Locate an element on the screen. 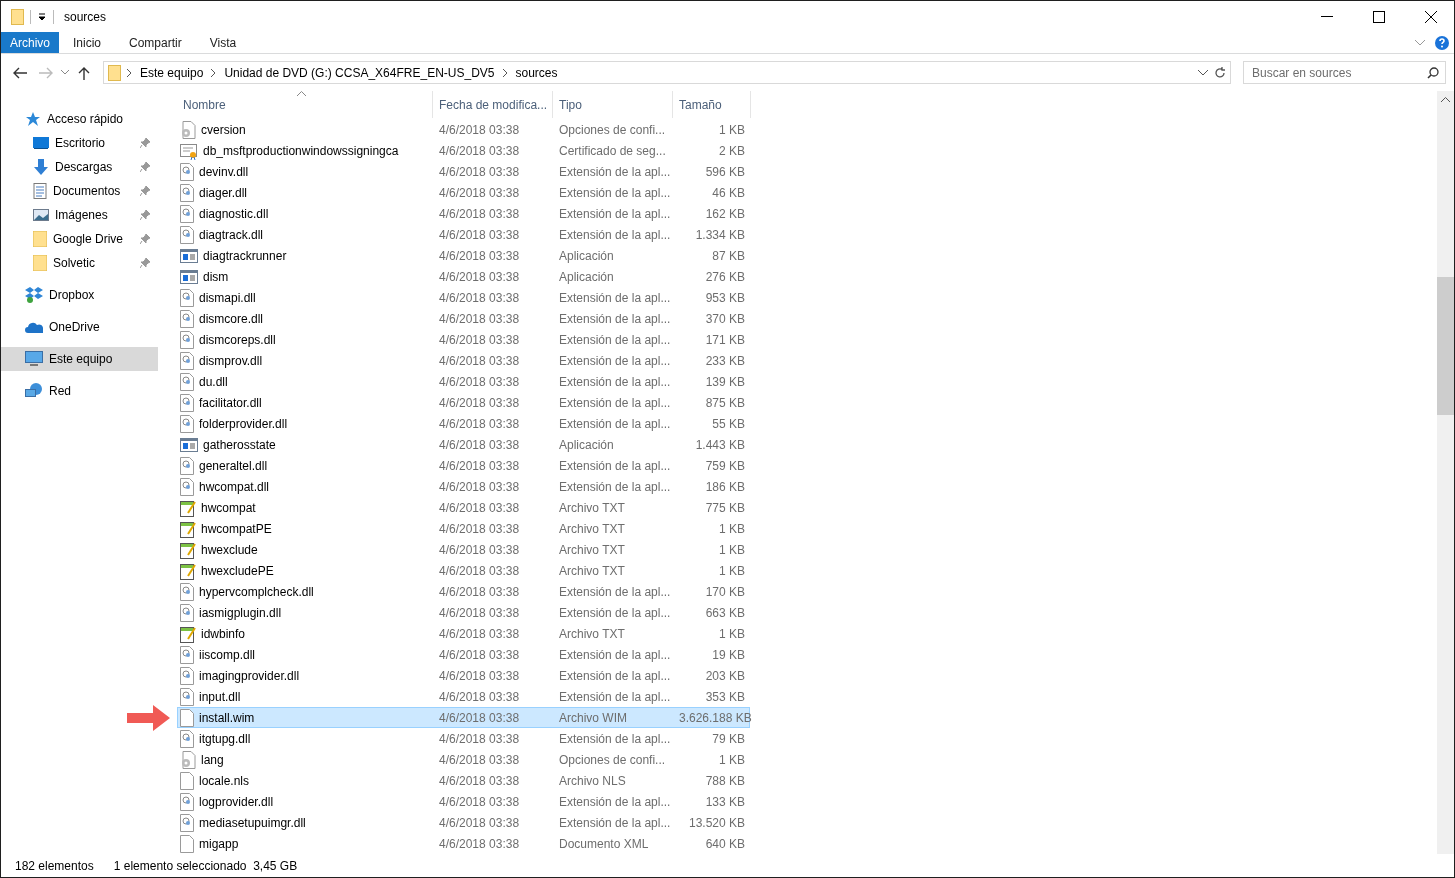 The width and height of the screenshot is (1455, 878). file-row: input.dll 4/6/2018 03:38 Extensión de la apl... 353 KB is located at coordinates (463, 696).